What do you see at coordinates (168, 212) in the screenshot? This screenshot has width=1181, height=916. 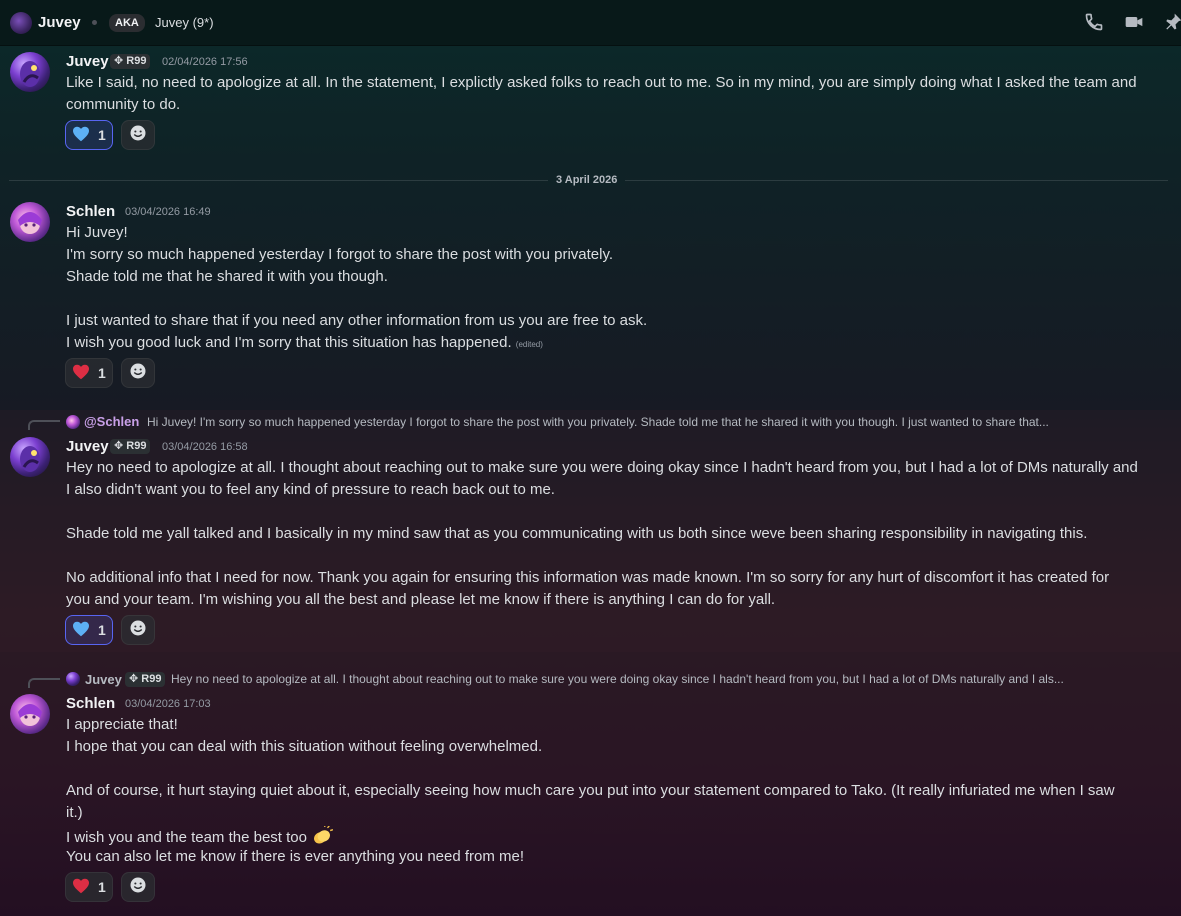 I see `message-timestamp: 03/04/2026 16:49` at bounding box center [168, 212].